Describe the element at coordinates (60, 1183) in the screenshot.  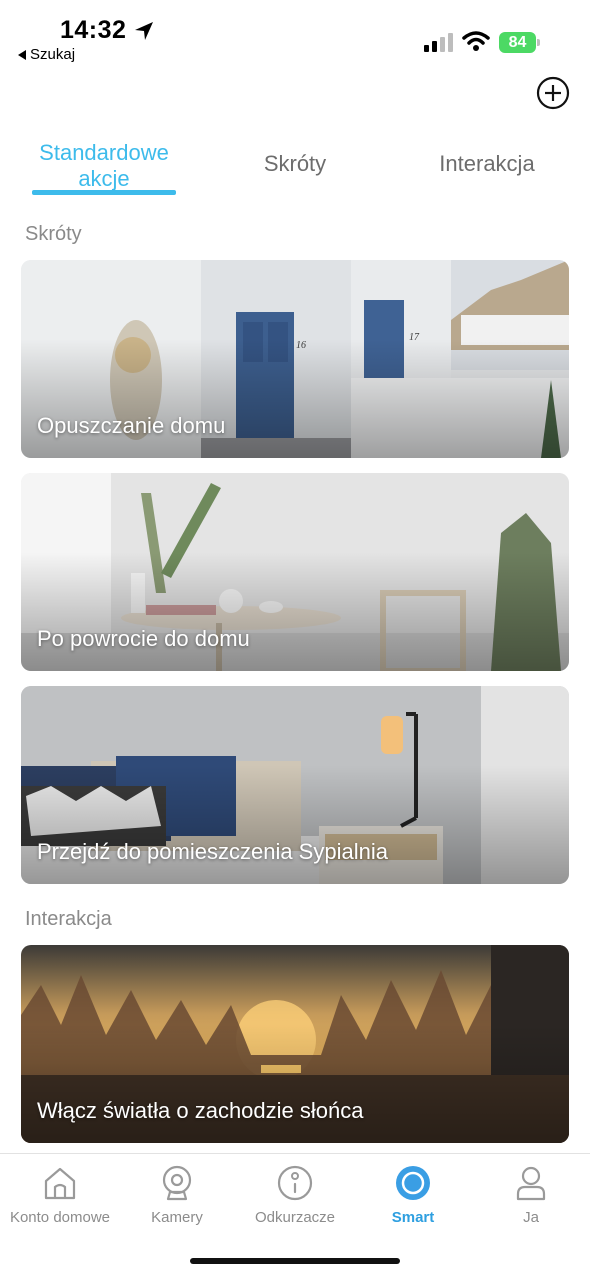
I see `home-icon` at that location.